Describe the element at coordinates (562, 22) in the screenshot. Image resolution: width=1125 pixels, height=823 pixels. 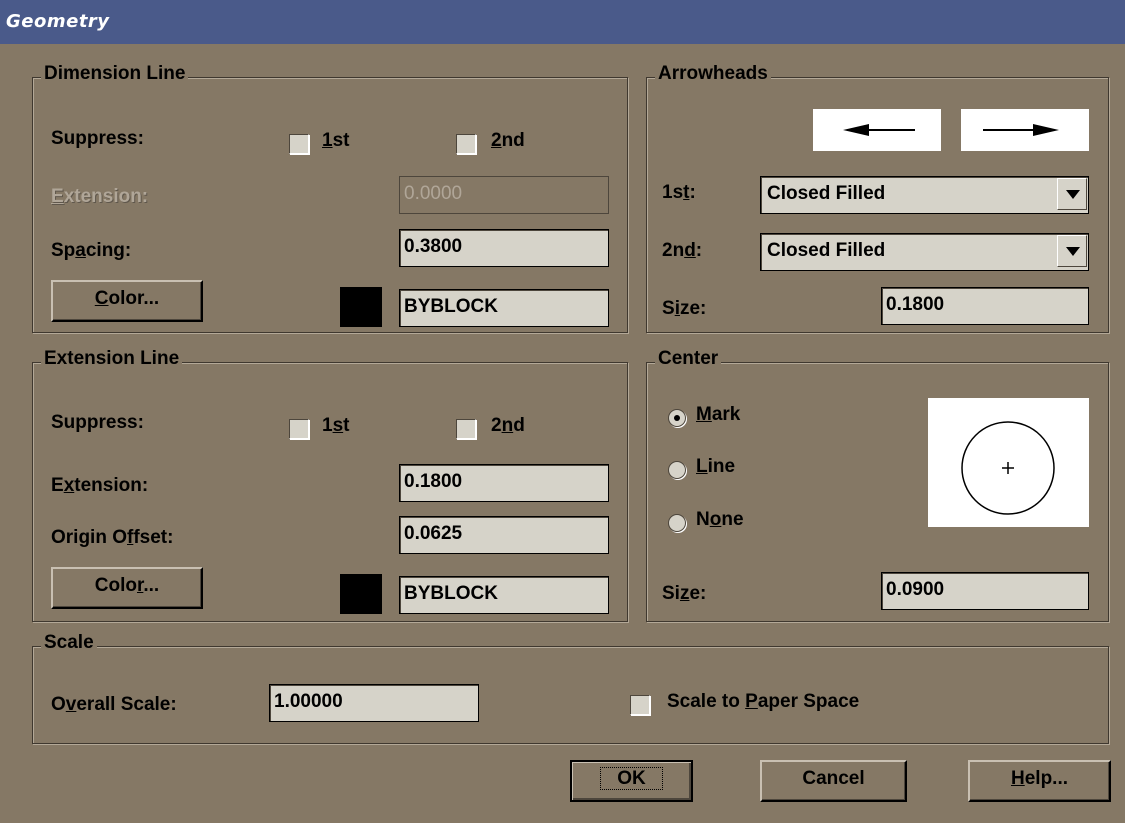
I see `window-title-bar: Geometry` at that location.